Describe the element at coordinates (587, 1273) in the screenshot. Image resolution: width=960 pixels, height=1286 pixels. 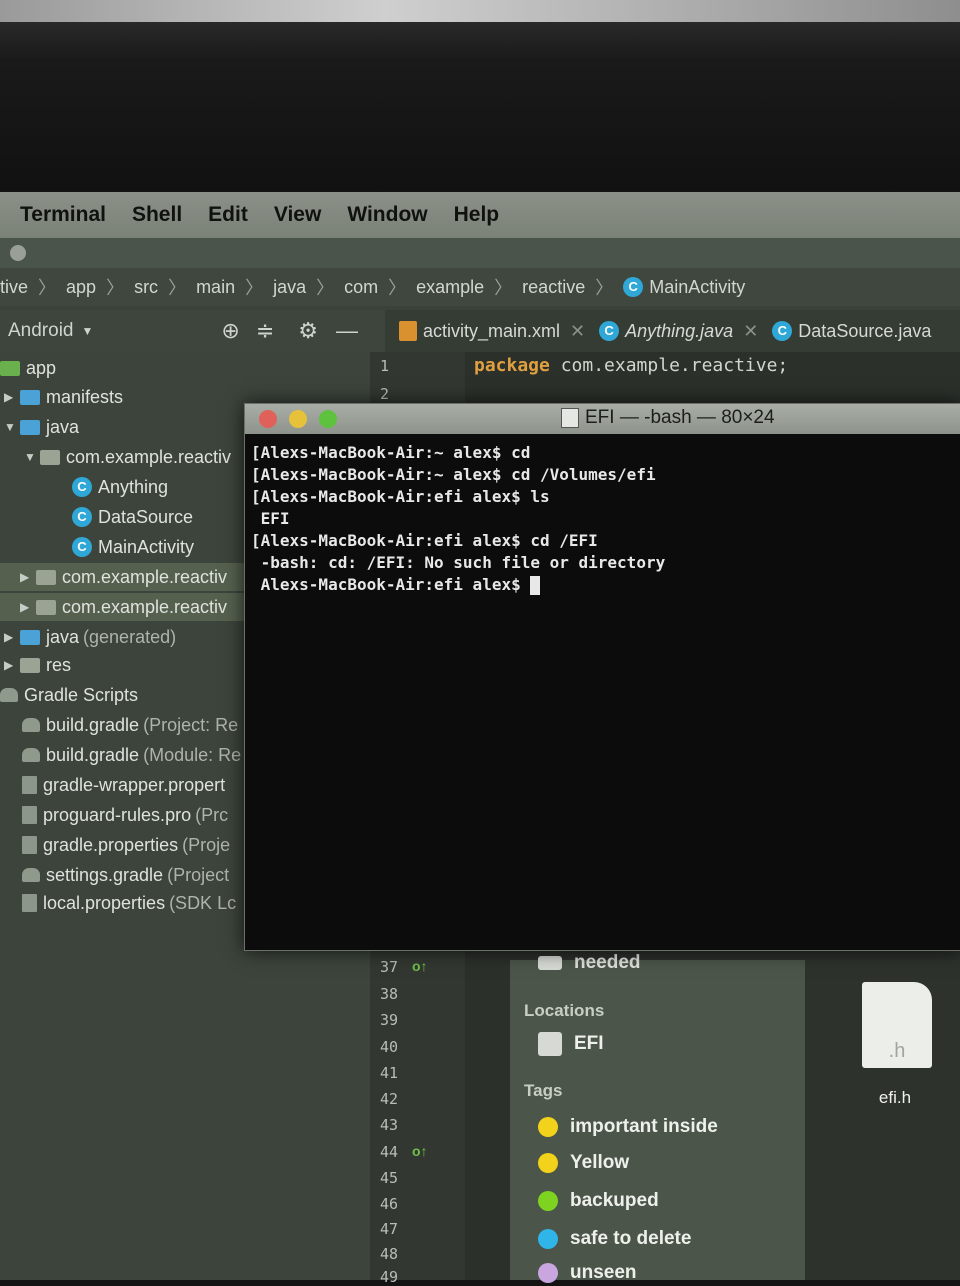
I see `tag-unseen: unseen` at that location.